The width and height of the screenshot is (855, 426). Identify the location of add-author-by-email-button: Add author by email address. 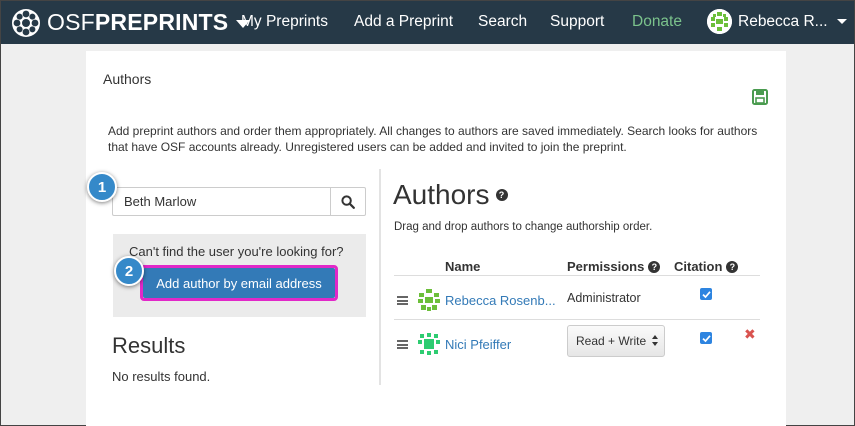
(239, 283).